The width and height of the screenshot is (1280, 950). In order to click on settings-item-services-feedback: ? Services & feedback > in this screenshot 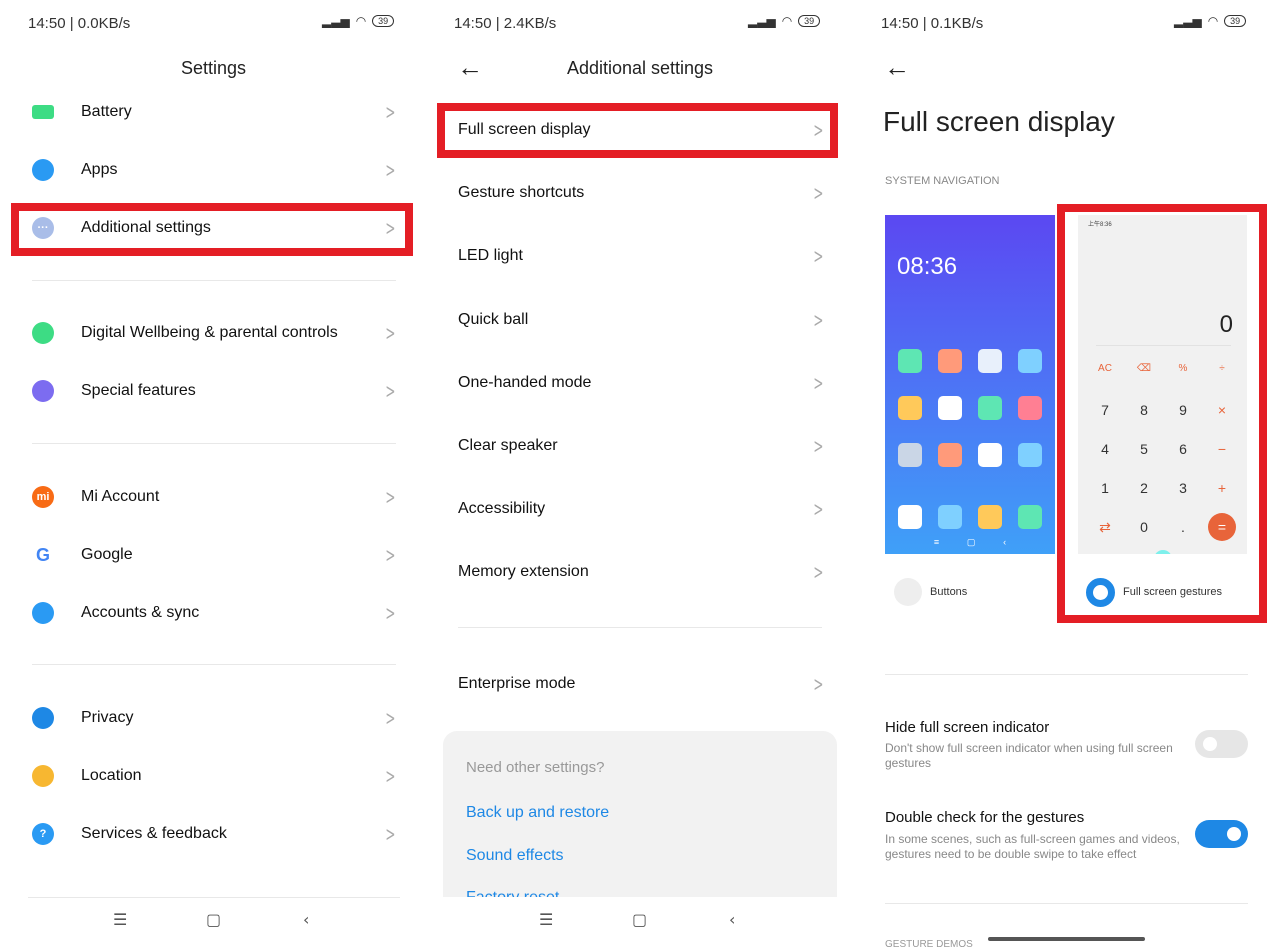, I will do `click(217, 834)`.